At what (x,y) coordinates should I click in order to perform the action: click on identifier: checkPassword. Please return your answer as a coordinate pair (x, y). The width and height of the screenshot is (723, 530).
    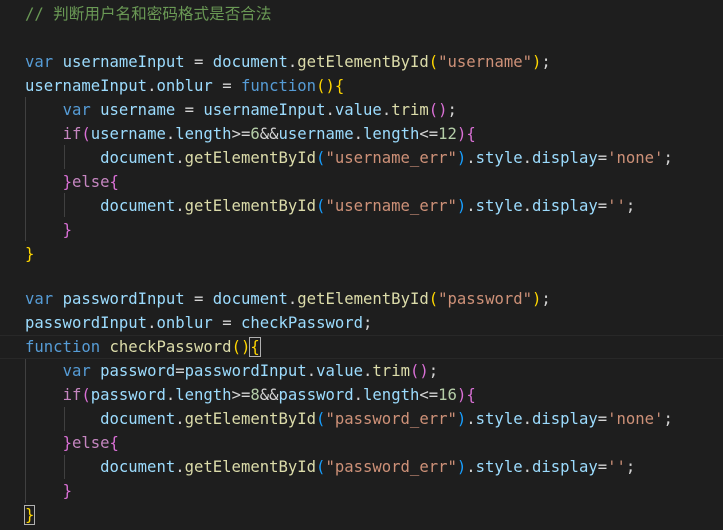
    Looking at the image, I should click on (302, 323).